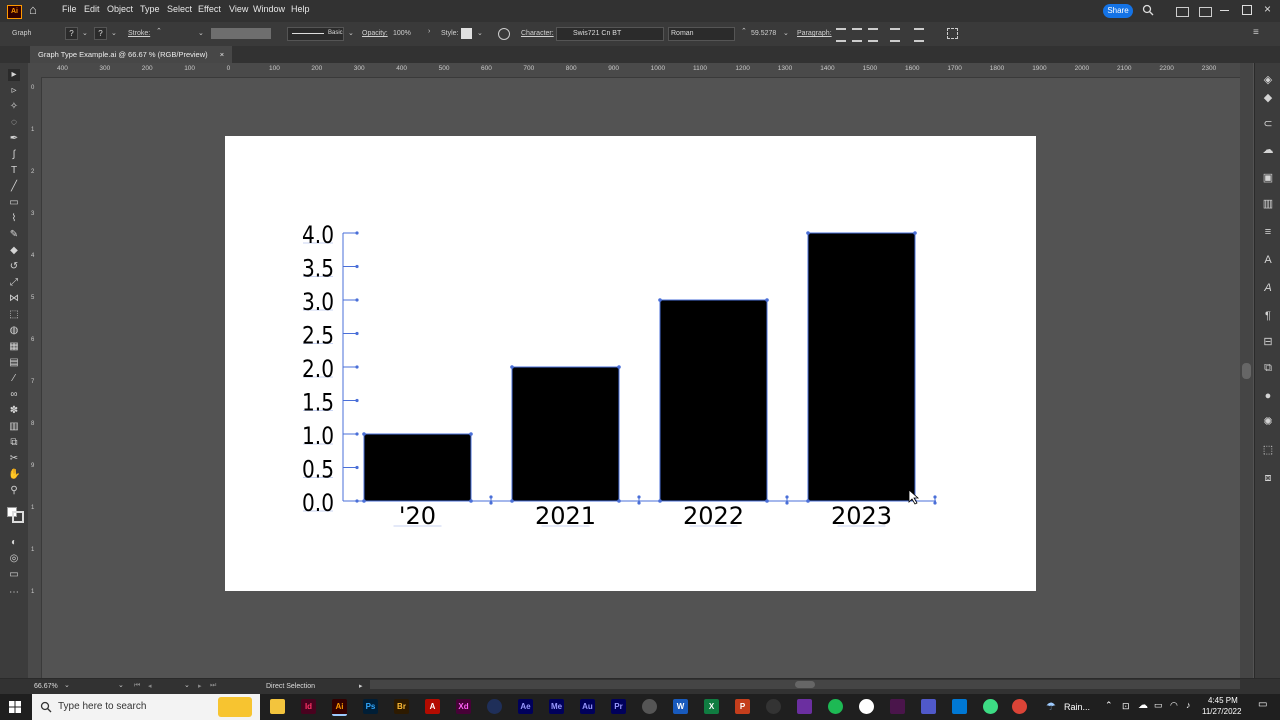  What do you see at coordinates (318, 503) in the screenshot?
I see `y-tick-label: 0.0` at bounding box center [318, 503].